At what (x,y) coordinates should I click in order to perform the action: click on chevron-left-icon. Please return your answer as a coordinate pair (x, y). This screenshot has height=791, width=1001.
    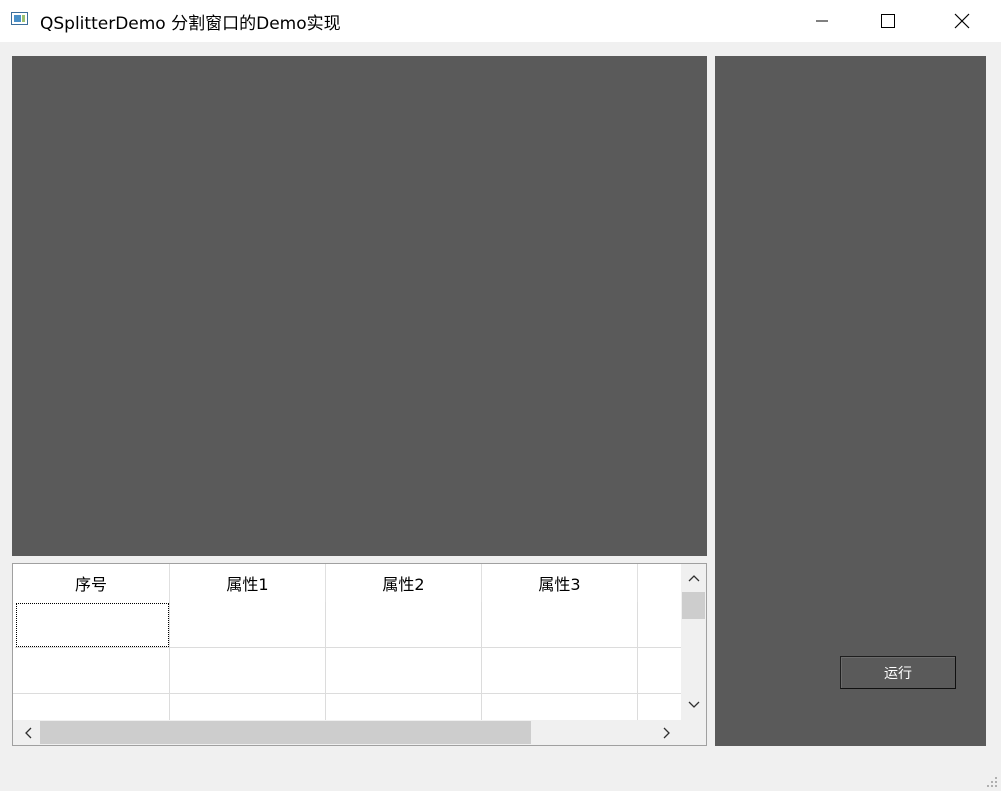
    Looking at the image, I should click on (27, 732).